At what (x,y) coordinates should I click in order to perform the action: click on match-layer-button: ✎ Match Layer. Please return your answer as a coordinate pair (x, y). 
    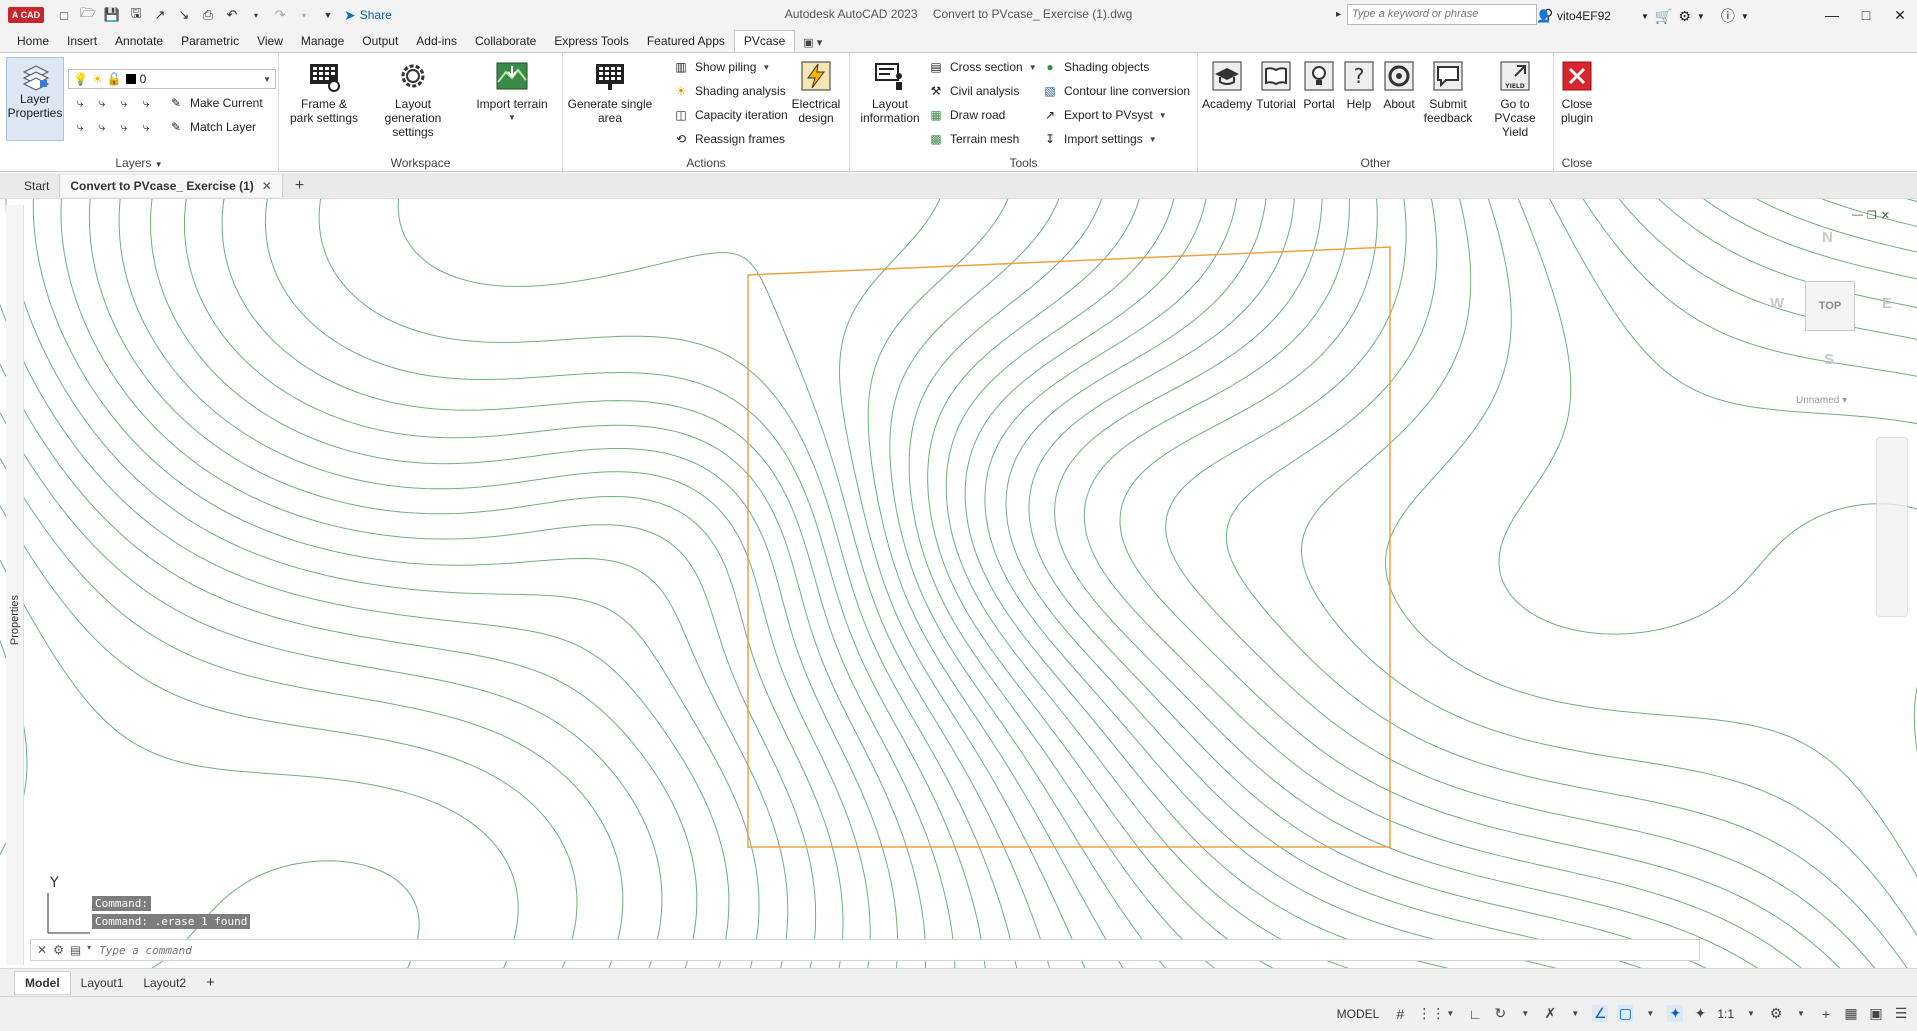
    Looking at the image, I should click on (212, 127).